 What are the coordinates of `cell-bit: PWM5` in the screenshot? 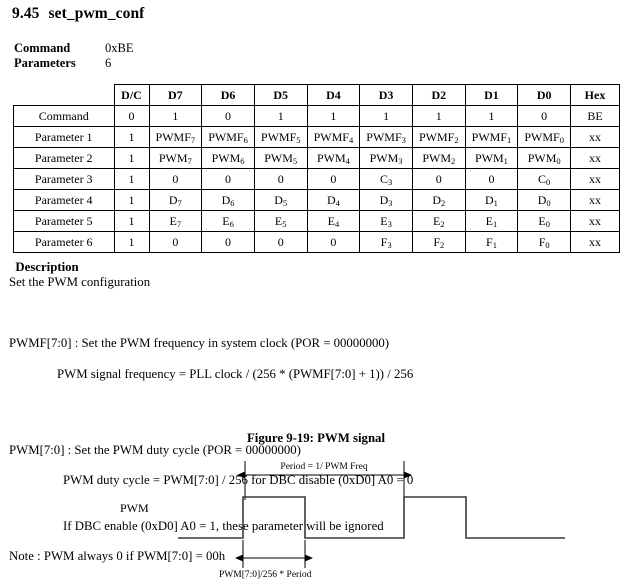 It's located at (280, 158).